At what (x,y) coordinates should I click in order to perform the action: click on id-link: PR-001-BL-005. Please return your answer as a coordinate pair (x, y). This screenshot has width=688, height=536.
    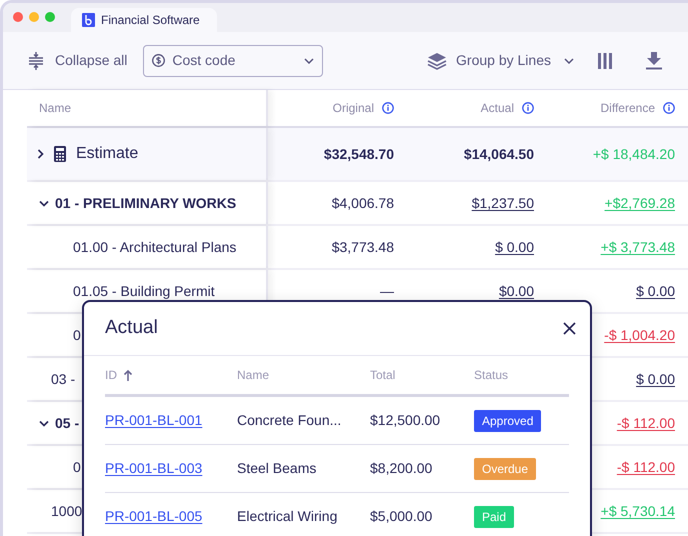
    Looking at the image, I should click on (153, 516).